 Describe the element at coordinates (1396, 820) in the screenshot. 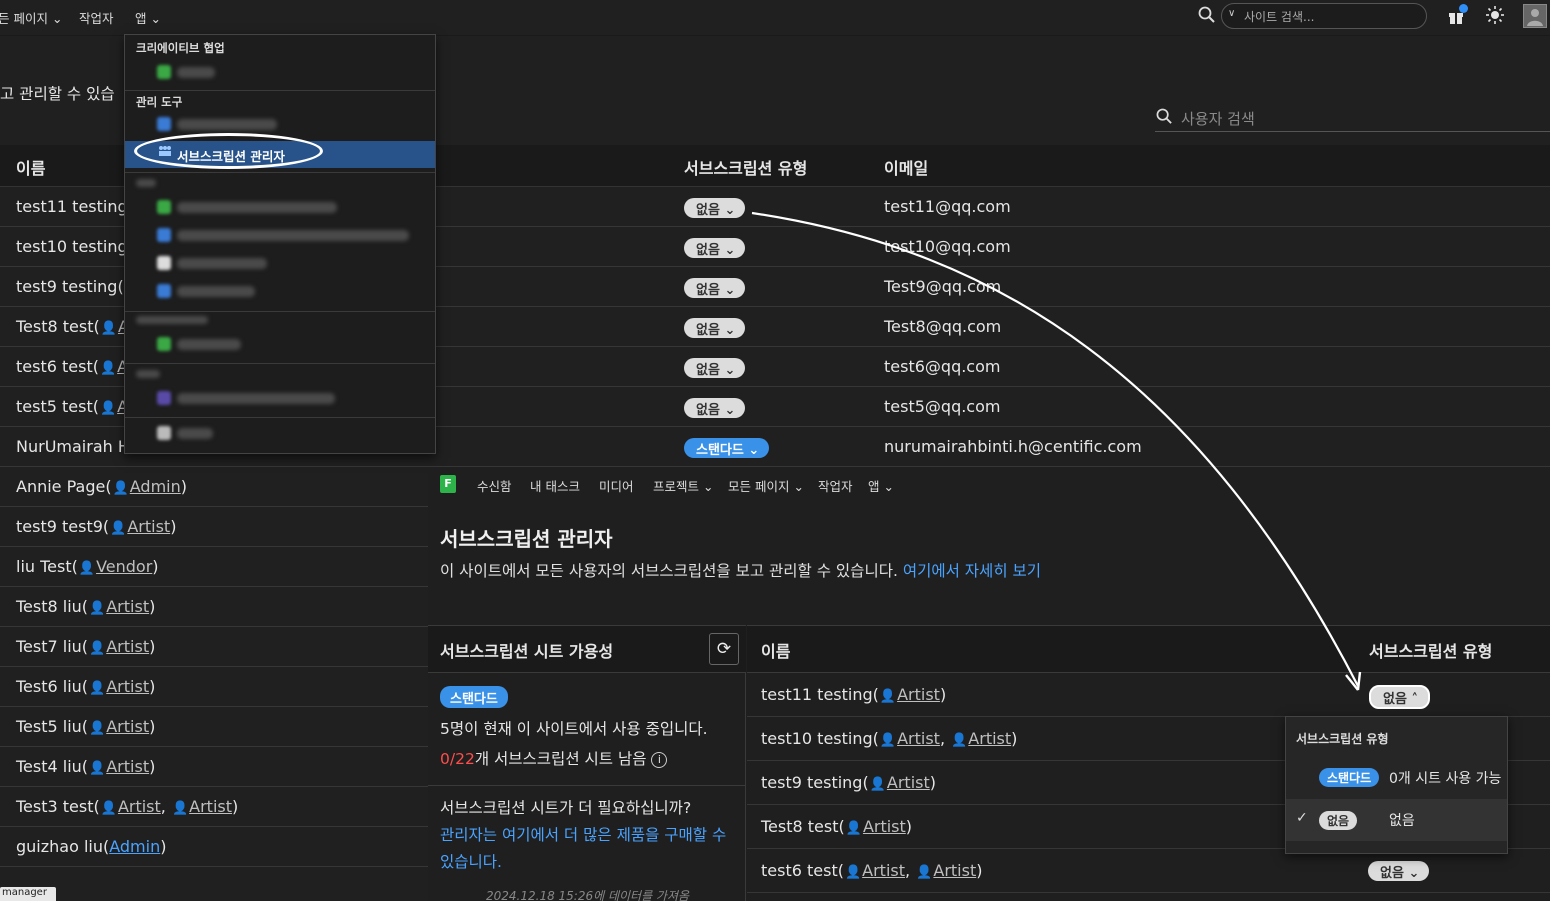

I see `option-none: ✓ 없음 없음` at that location.